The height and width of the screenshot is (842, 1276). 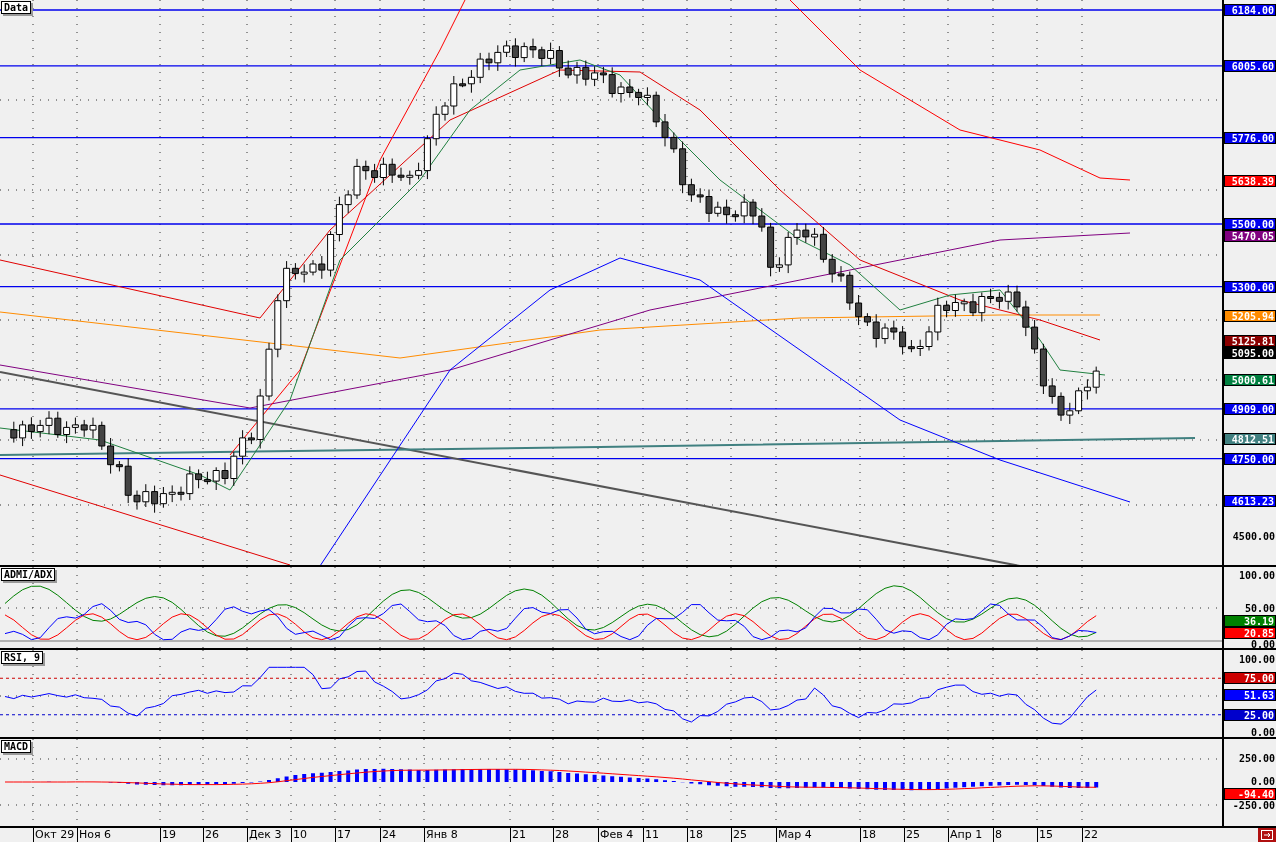 I want to click on axis-label: 50.00, so click(x=1259, y=607).